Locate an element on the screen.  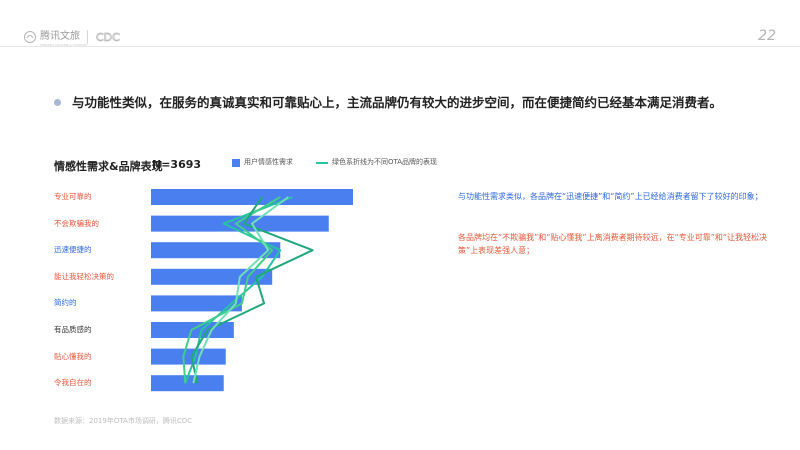
note-blue: 与功能性需求类似，各品牌在“迅速便捷”和“简约”上已经给消费者留下了较好的印象； is located at coordinates (610, 196).